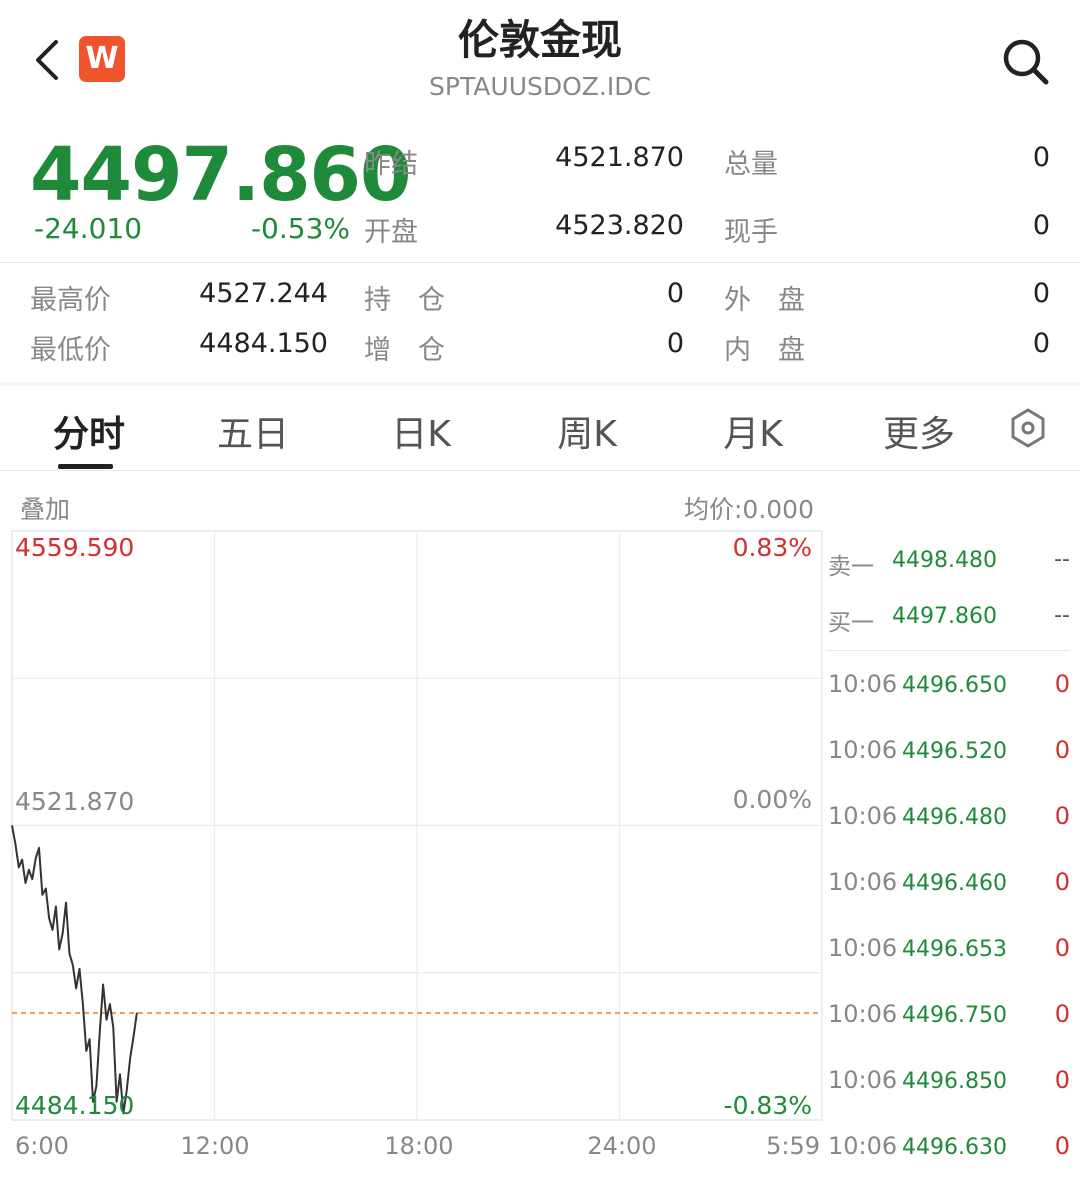 The height and width of the screenshot is (1178, 1080). Describe the element at coordinates (954, 1015) in the screenshot. I see `tick-price: 4496.750` at that location.